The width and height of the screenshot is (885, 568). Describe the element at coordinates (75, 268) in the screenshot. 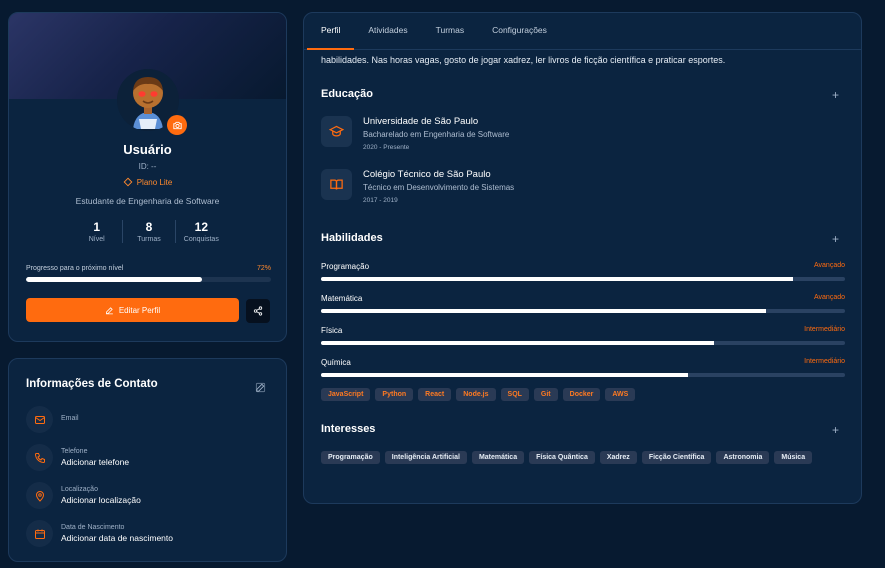

I see `progress-label: Progresso para o próximo nível` at that location.